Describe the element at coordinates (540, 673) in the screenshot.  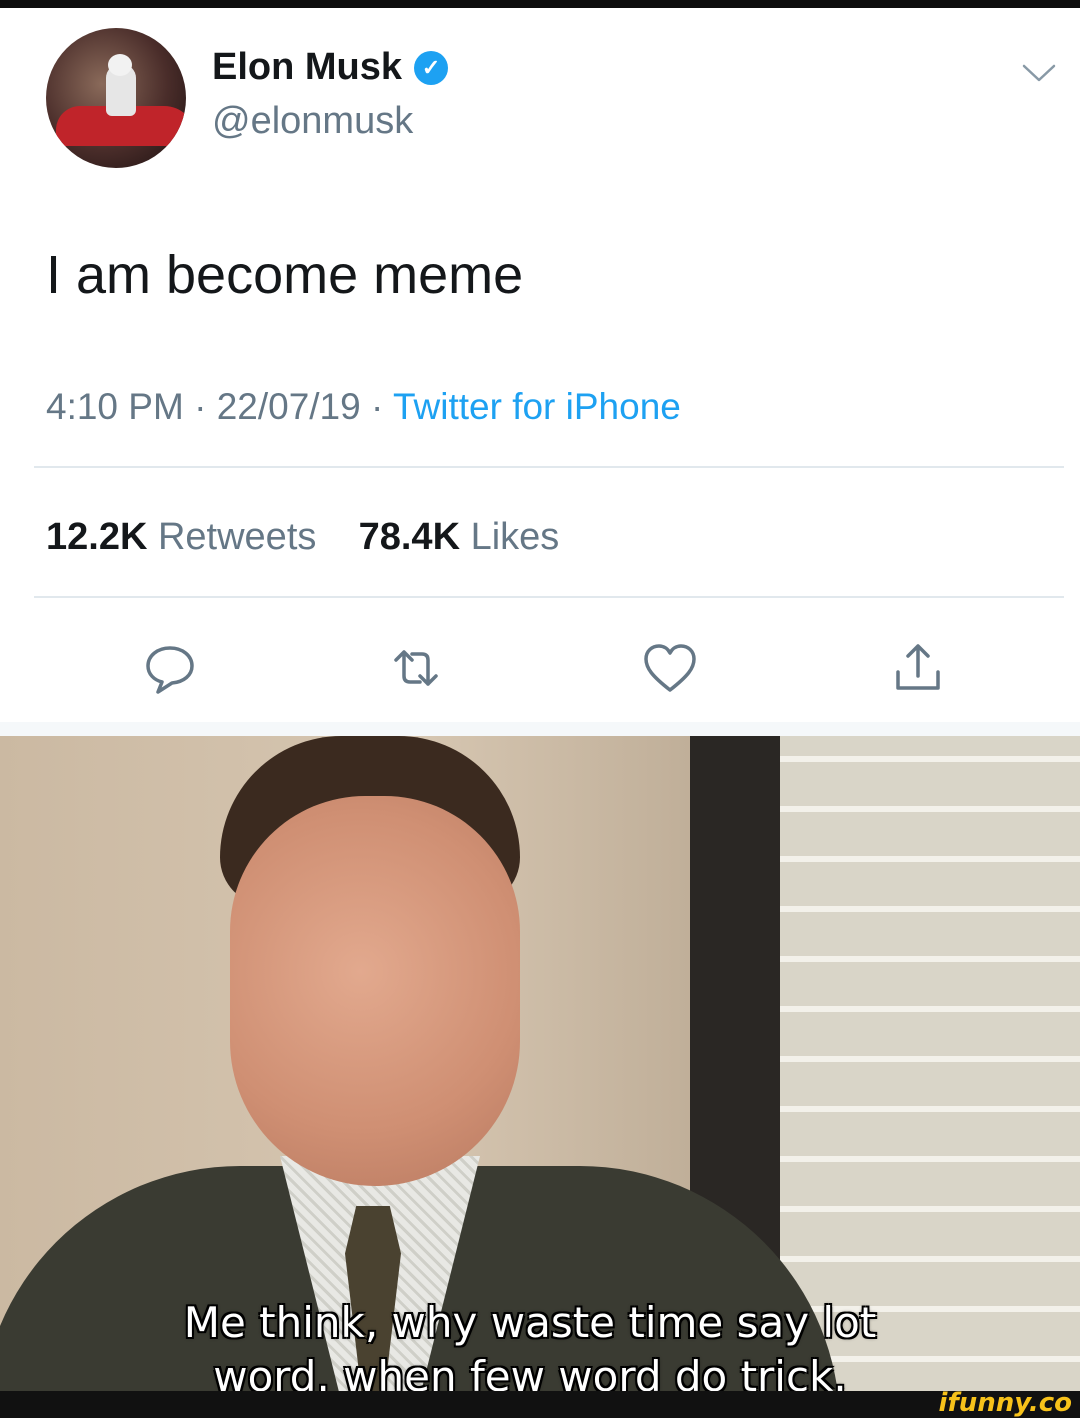
I see `tweet-actions` at that location.